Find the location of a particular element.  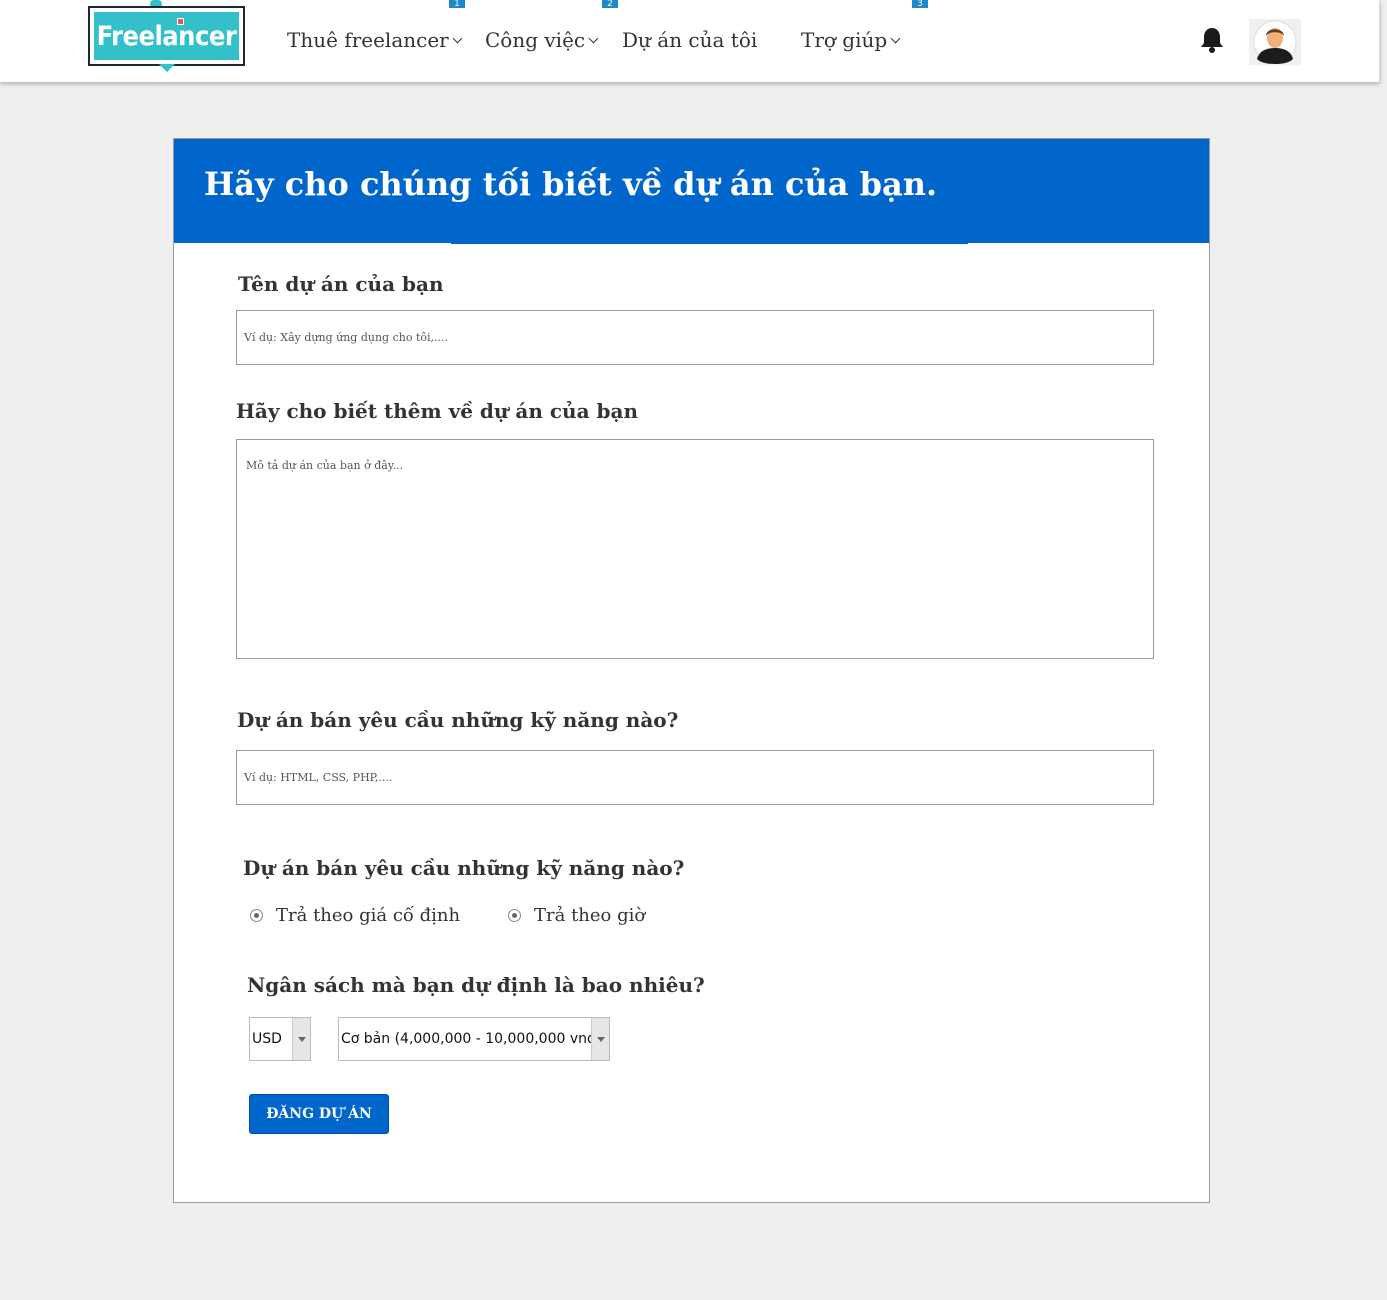

project-name-input is located at coordinates (695, 337).